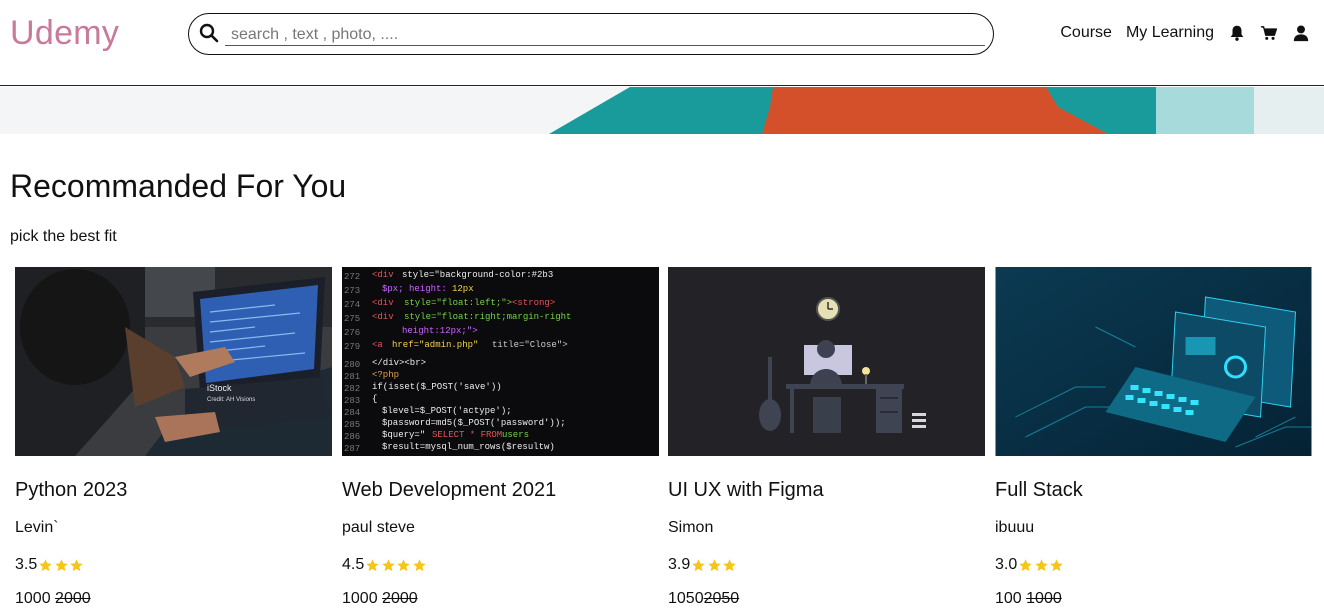 The height and width of the screenshot is (610, 1324). What do you see at coordinates (474, 423) in the screenshot?
I see `svg-text:$password=md5($_POST('password: $password=md5($_POST('password'));` at bounding box center [474, 423].